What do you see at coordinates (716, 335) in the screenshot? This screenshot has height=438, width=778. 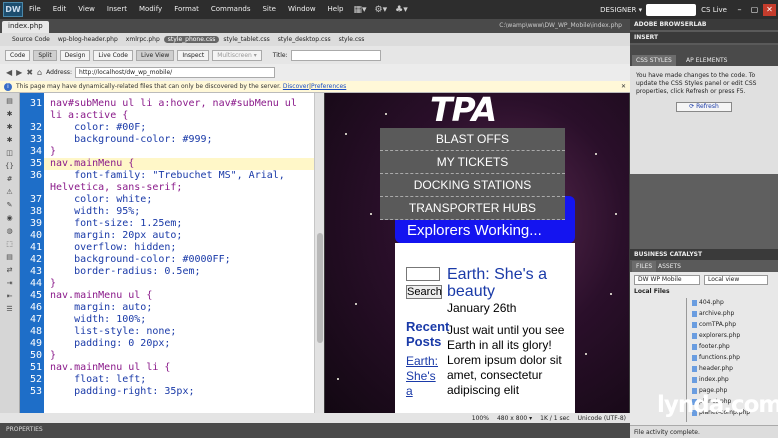 I see `file-item: explorers.php` at bounding box center [716, 335].